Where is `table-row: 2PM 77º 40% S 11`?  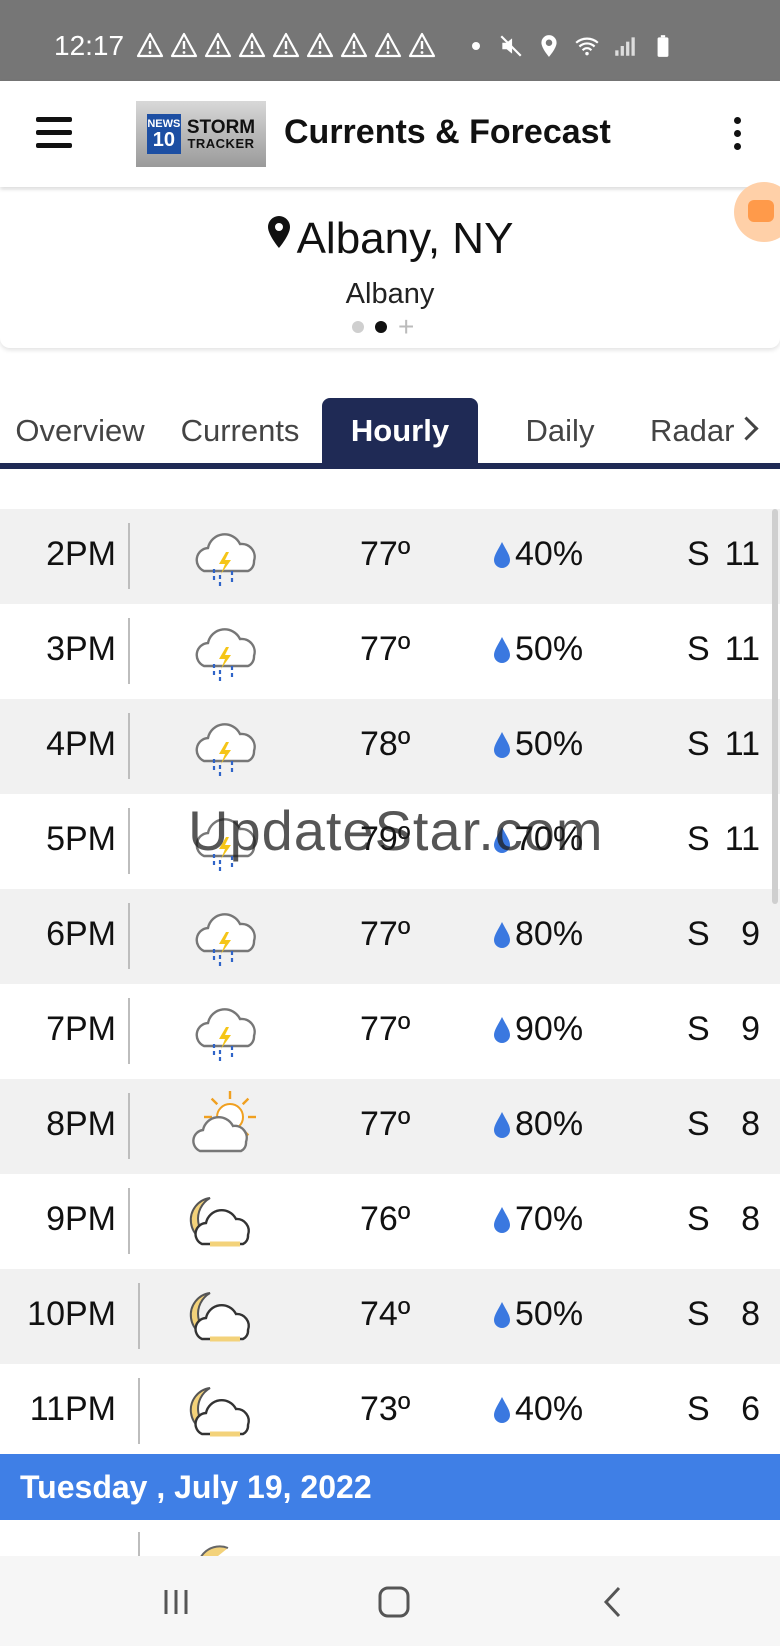 table-row: 2PM 77º 40% S 11 is located at coordinates (390, 556).